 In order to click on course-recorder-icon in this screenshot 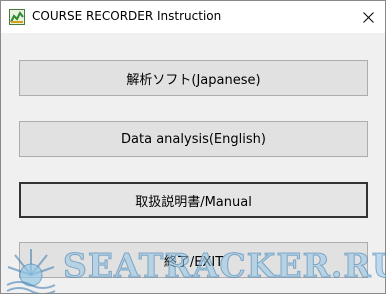, I will do `click(17, 17)`.